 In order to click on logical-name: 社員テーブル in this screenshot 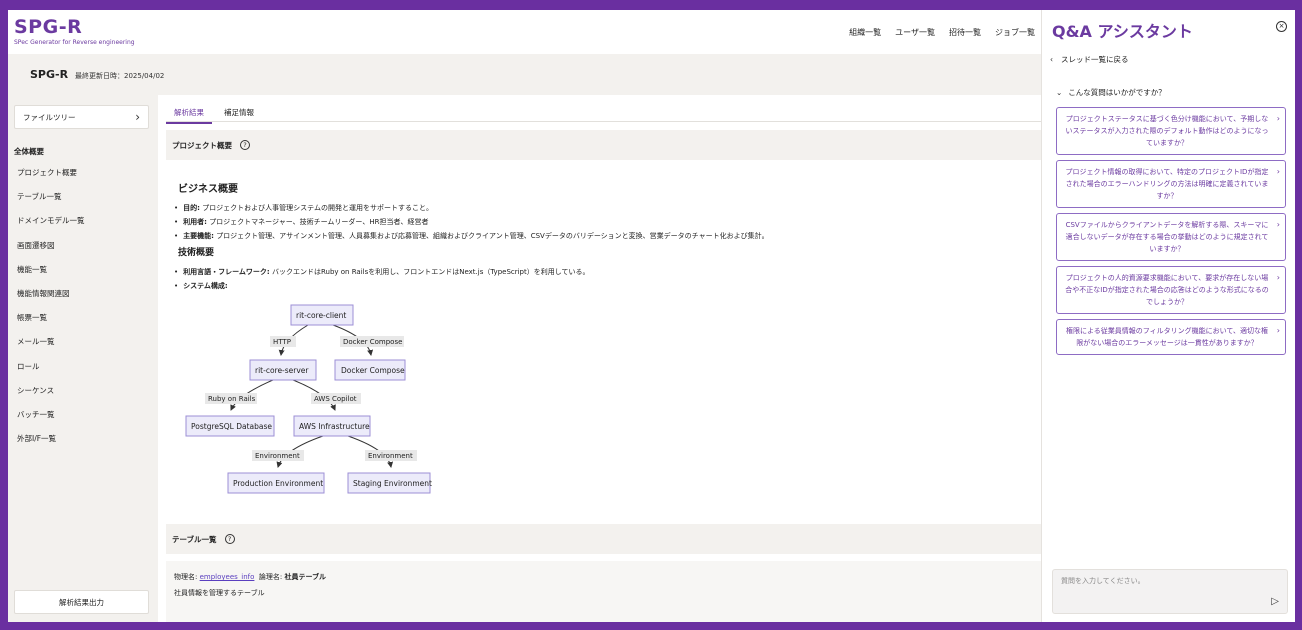, I will do `click(305, 577)`.